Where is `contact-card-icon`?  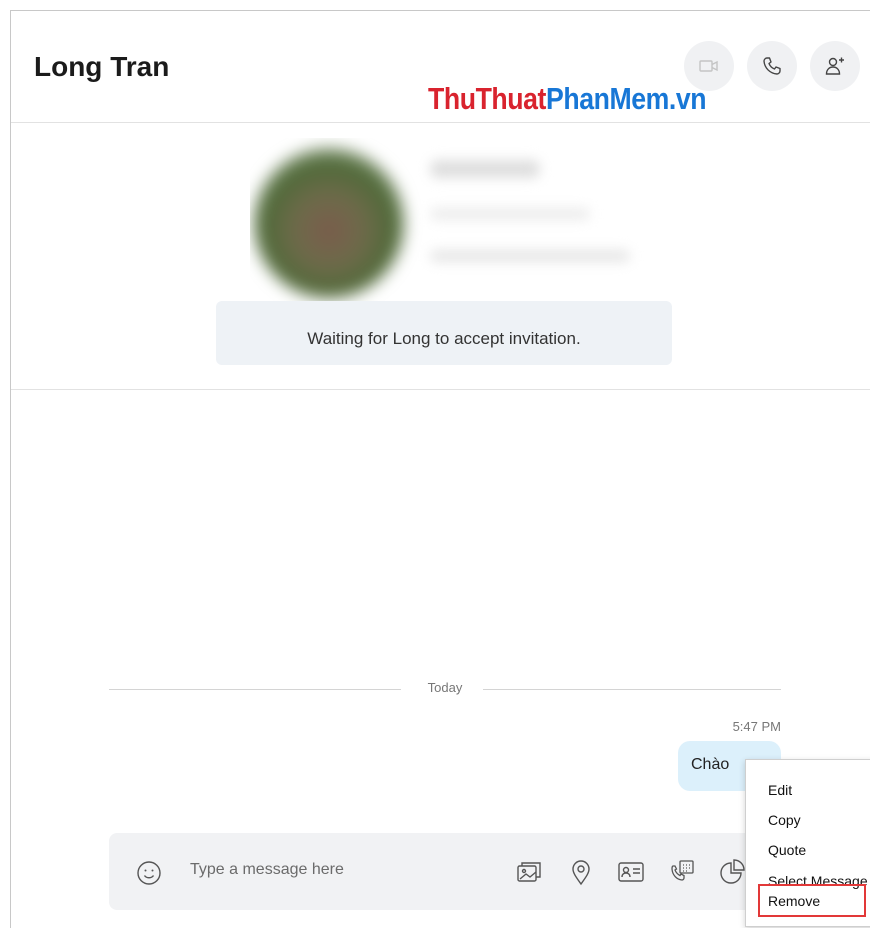
contact-card-icon is located at coordinates (631, 872).